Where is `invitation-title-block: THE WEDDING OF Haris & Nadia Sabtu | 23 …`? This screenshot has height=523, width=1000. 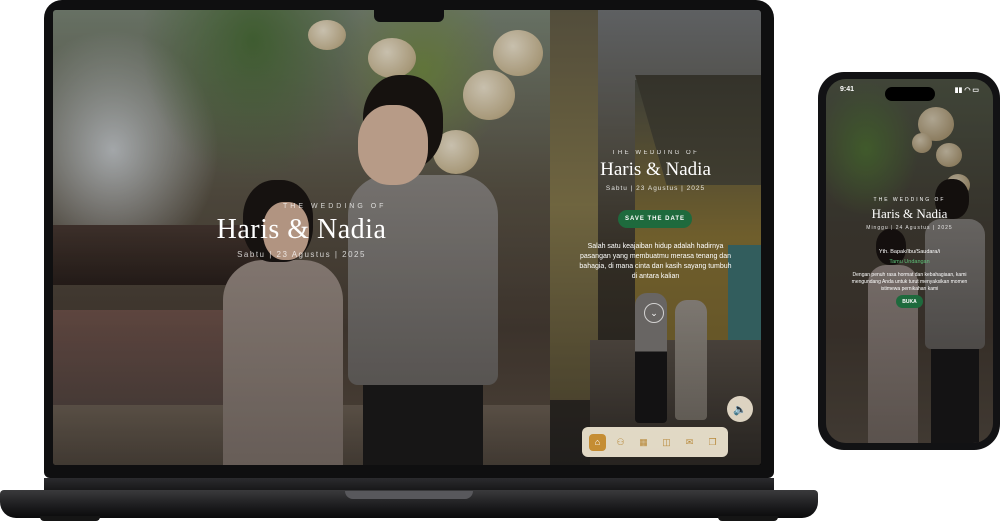
invitation-title-block: THE WEDDING OF Haris & Nadia Sabtu | 23 … is located at coordinates (655, 171).